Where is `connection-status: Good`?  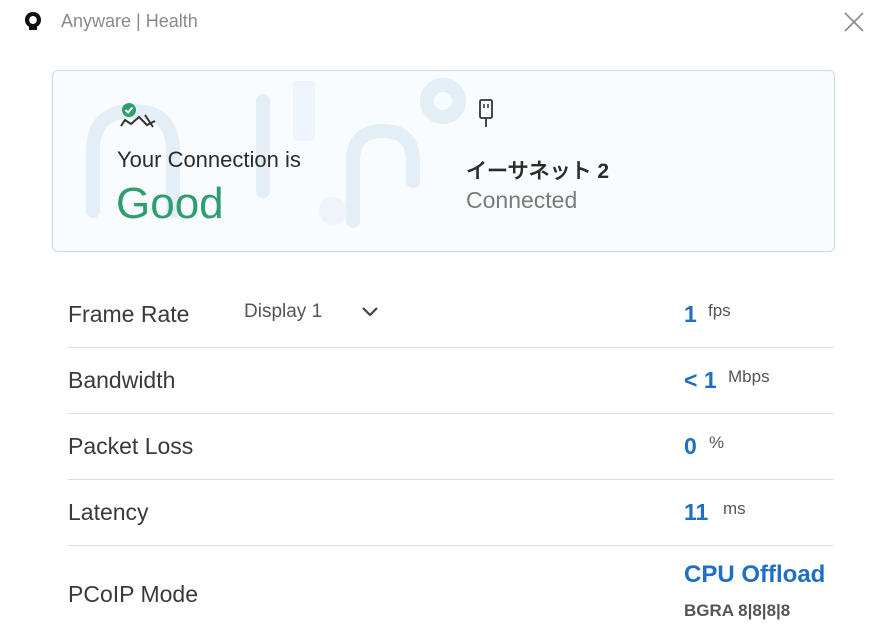 connection-status: Good is located at coordinates (170, 203).